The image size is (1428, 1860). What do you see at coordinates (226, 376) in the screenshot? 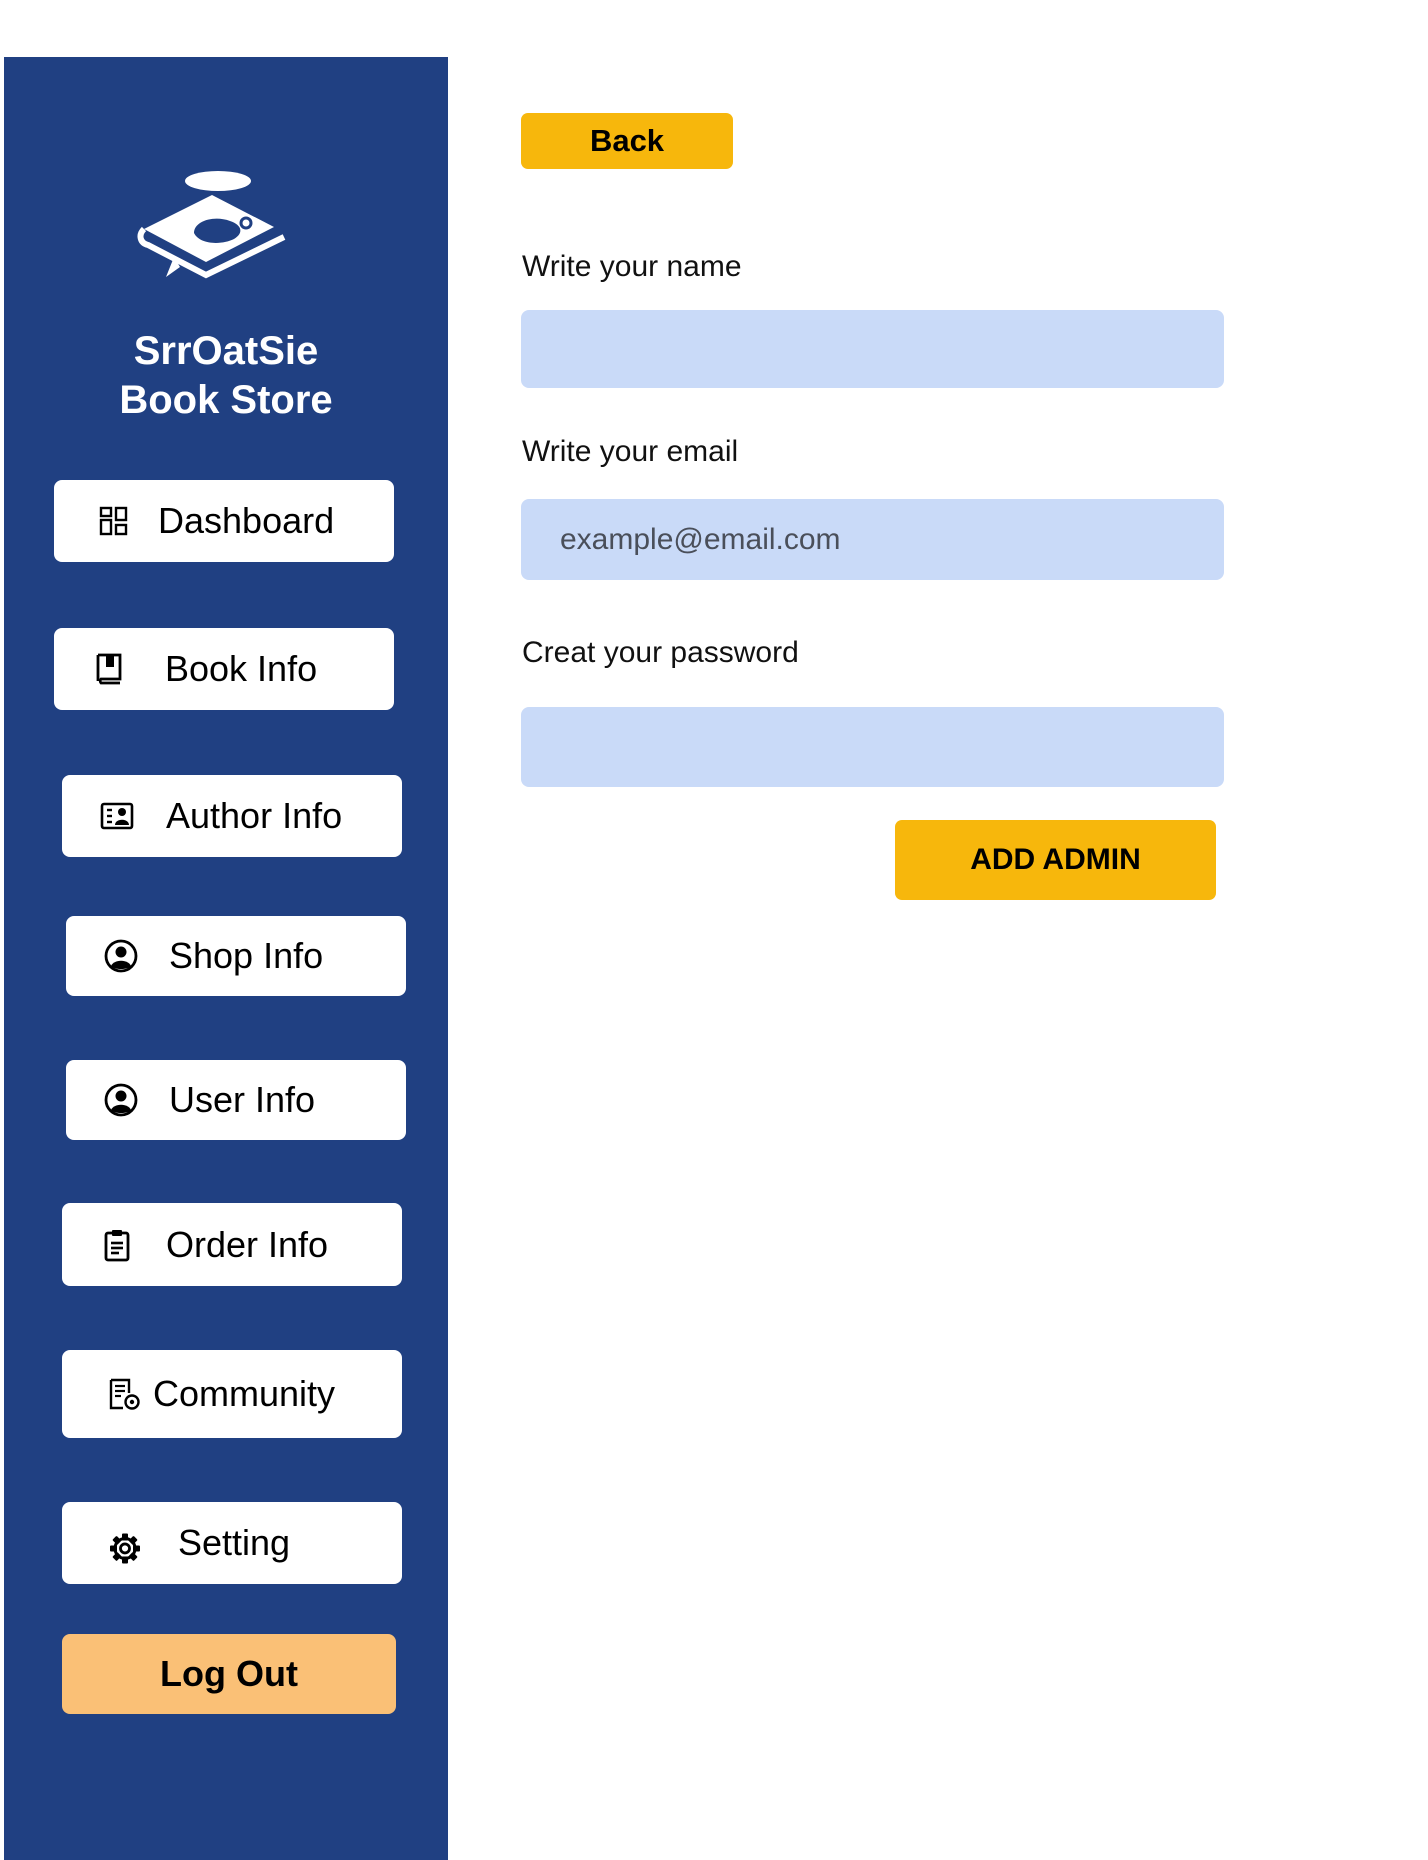
I see `brand-name: SrrOatSie Book Store` at bounding box center [226, 376].